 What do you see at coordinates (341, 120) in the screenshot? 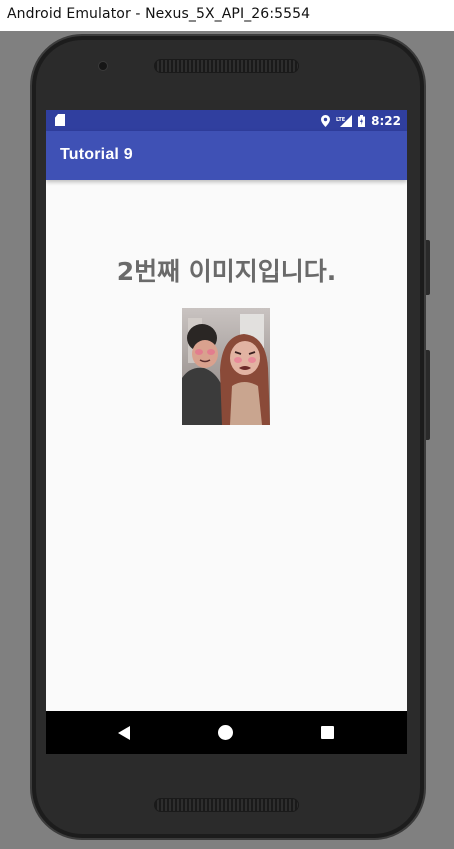
I see `network-type-label: LTE` at bounding box center [341, 120].